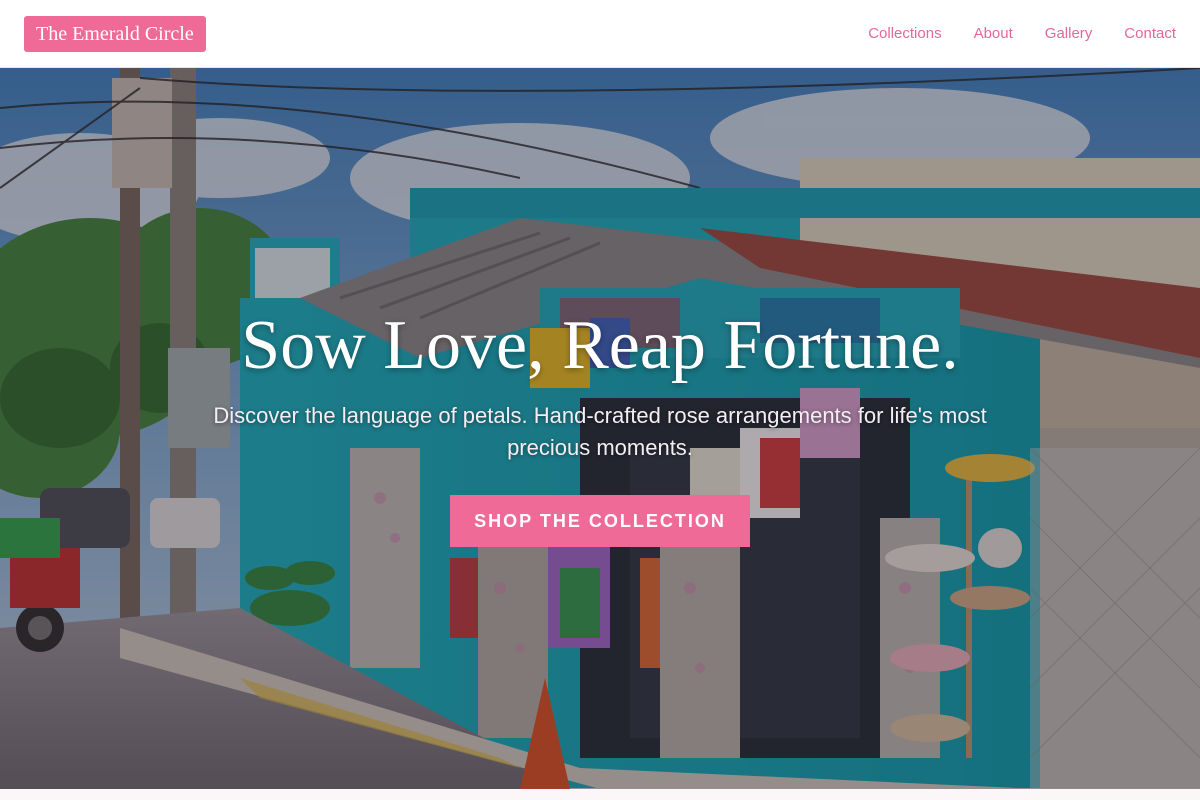 This screenshot has height=800, width=1200. I want to click on shop-collection-button: SHOP THE COLLECTION, so click(600, 521).